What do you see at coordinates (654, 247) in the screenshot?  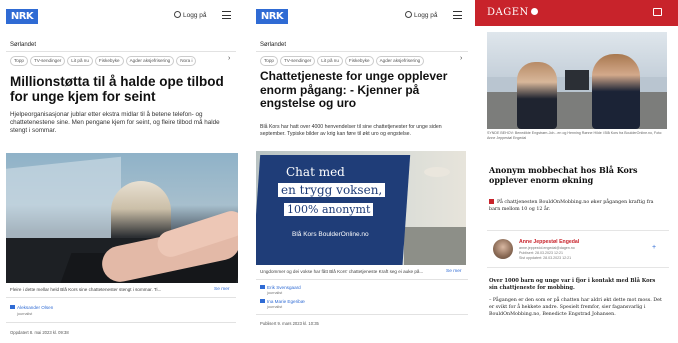 I see `follow-plus-icon: +` at bounding box center [654, 247].